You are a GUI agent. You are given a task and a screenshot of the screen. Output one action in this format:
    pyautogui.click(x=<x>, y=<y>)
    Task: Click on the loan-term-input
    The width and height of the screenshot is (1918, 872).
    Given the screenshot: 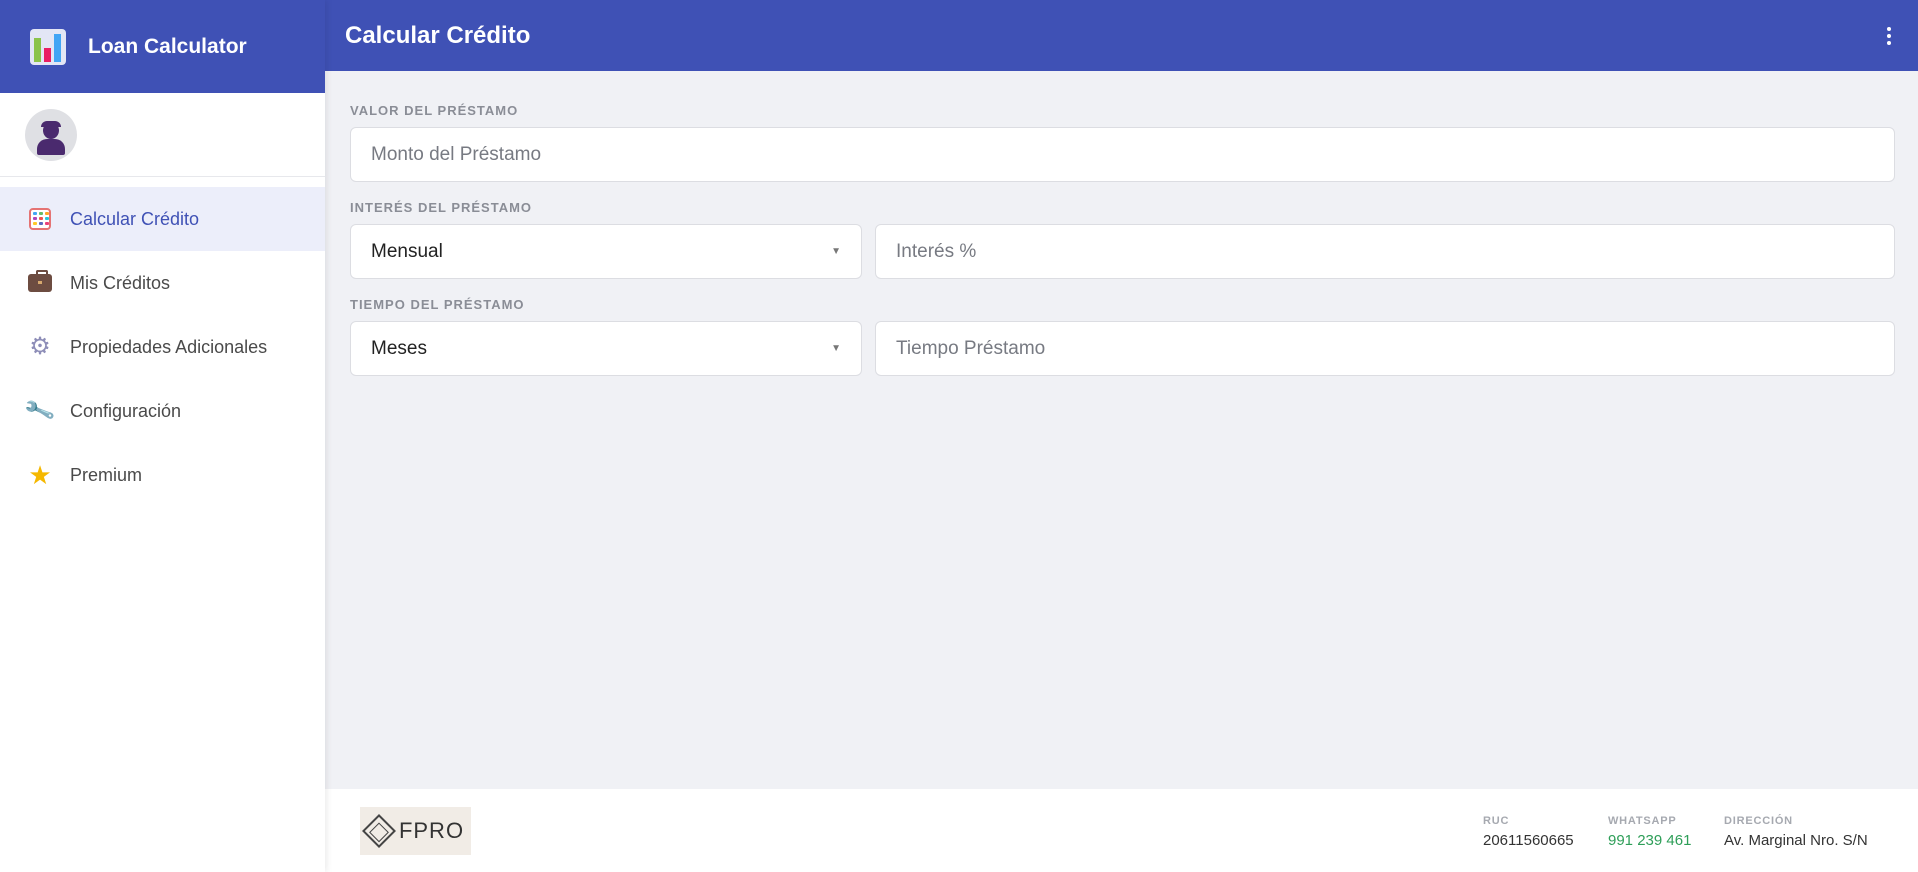 What is the action you would take?
    pyautogui.click(x=1385, y=348)
    